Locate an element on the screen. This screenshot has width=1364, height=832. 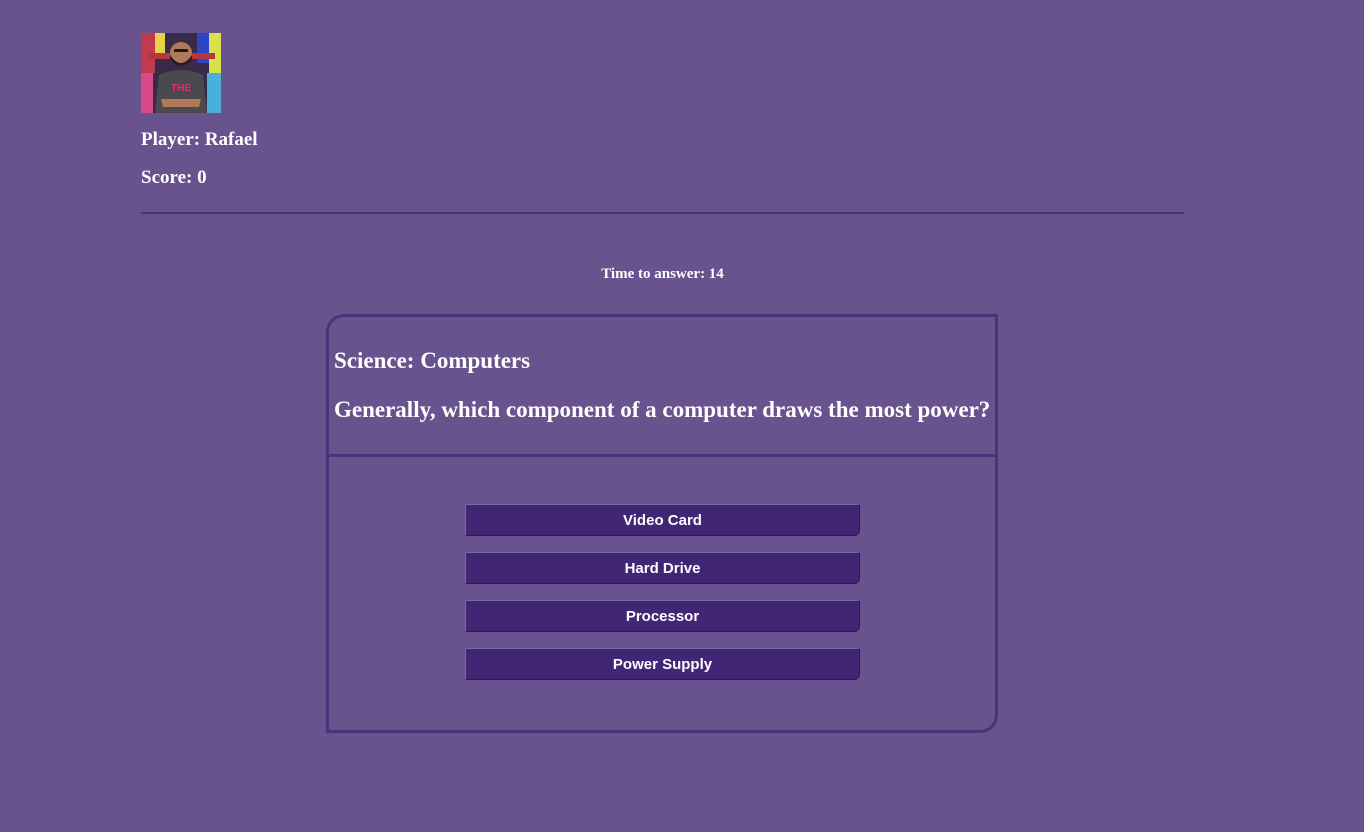
answer-button-processor: Processor is located at coordinates (662, 616).